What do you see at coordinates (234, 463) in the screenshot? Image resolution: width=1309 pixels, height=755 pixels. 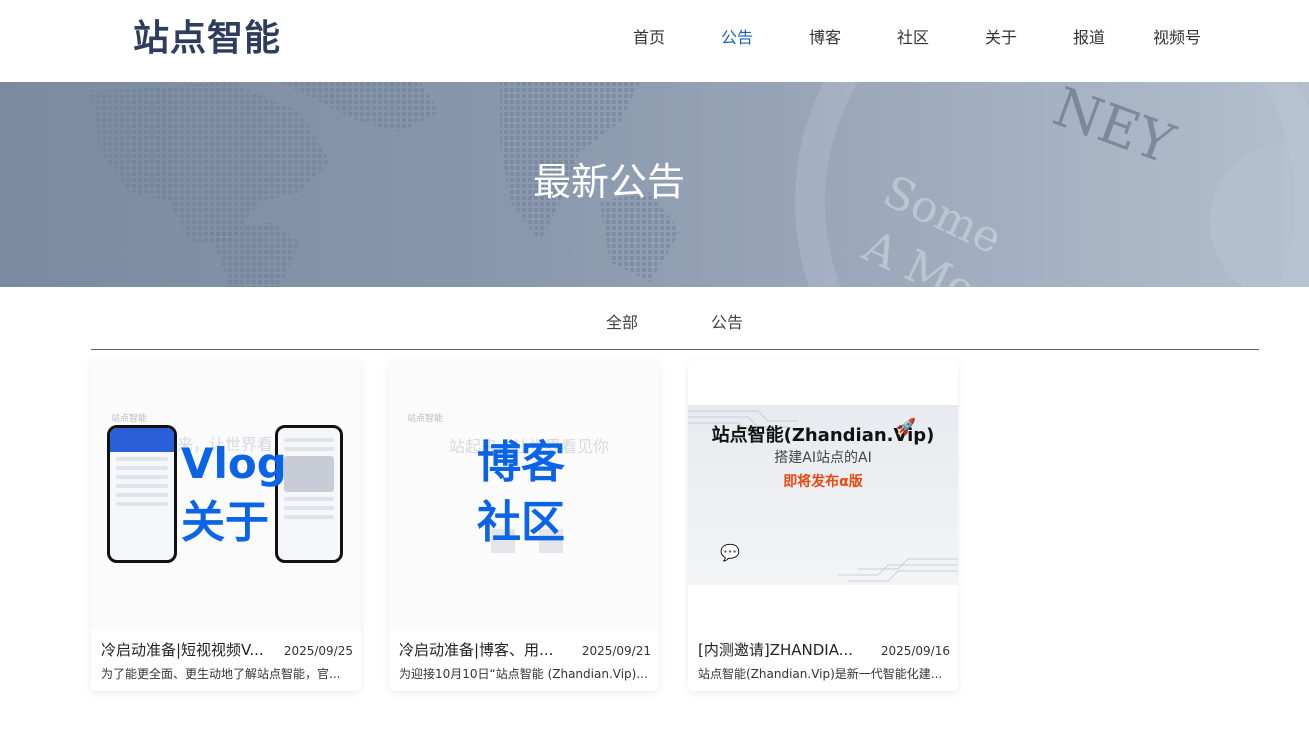 I see `thumb-big-text-vlog: Vlog` at bounding box center [234, 463].